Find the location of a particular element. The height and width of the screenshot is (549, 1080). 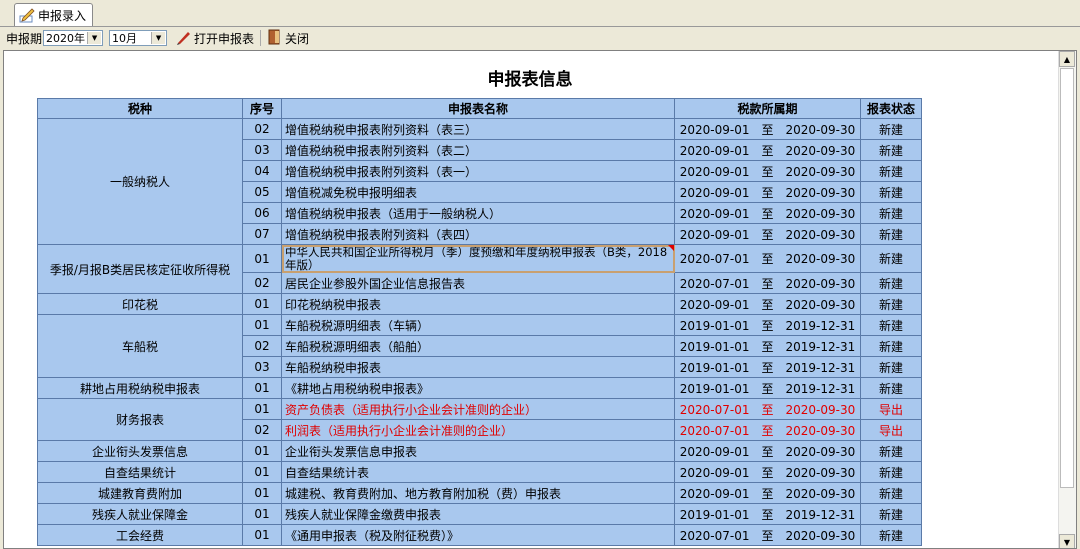

scrollbar-thumb is located at coordinates (1067, 278).